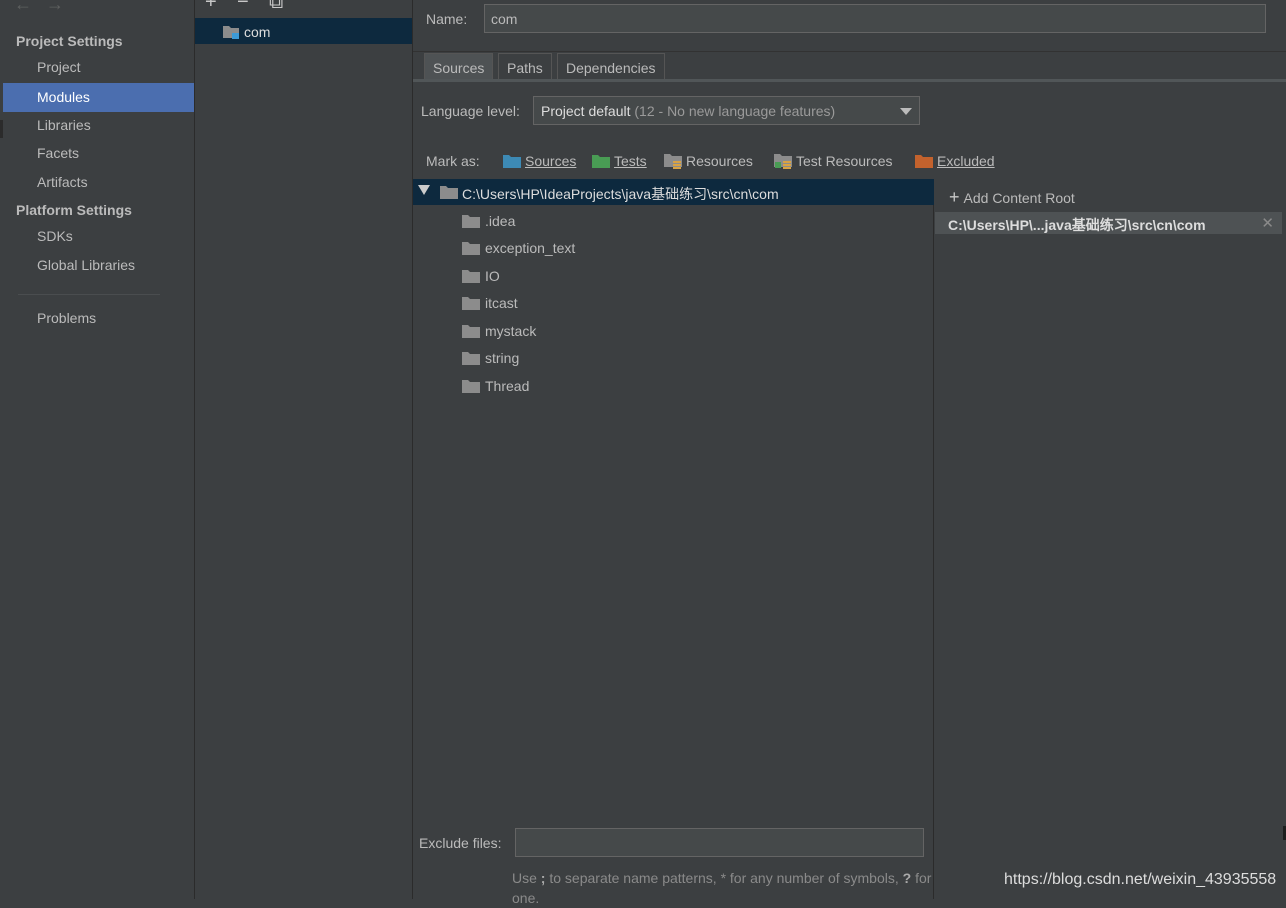 The width and height of the screenshot is (1286, 908). What do you see at coordinates (98, 153) in the screenshot?
I see `nav-item-facets: Facets` at bounding box center [98, 153].